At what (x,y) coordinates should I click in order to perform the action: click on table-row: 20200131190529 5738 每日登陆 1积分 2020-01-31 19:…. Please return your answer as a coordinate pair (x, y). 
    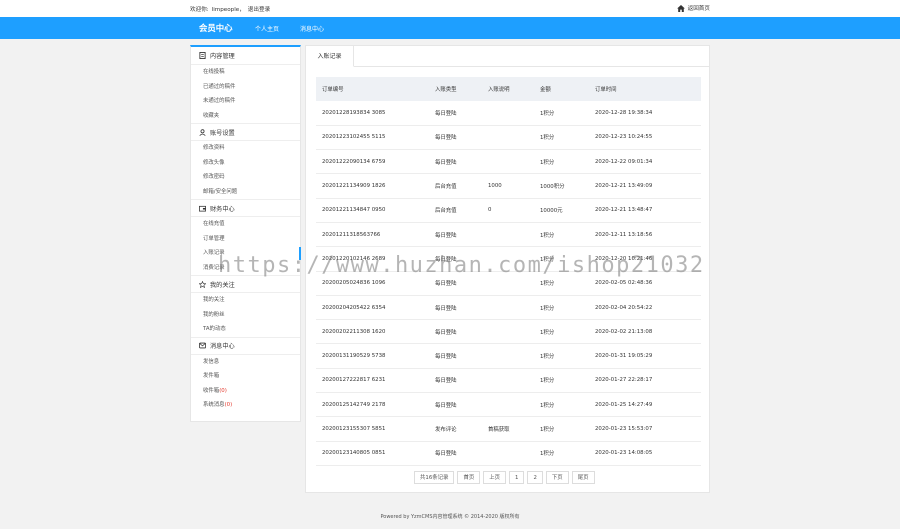
    Looking at the image, I should click on (508, 356).